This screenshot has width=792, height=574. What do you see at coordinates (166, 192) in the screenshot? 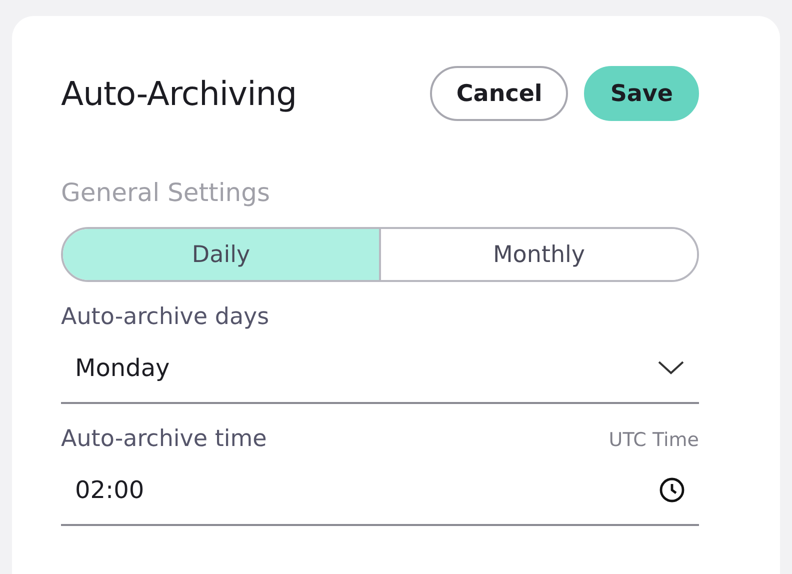
I see `section-title: General Settings` at bounding box center [166, 192].